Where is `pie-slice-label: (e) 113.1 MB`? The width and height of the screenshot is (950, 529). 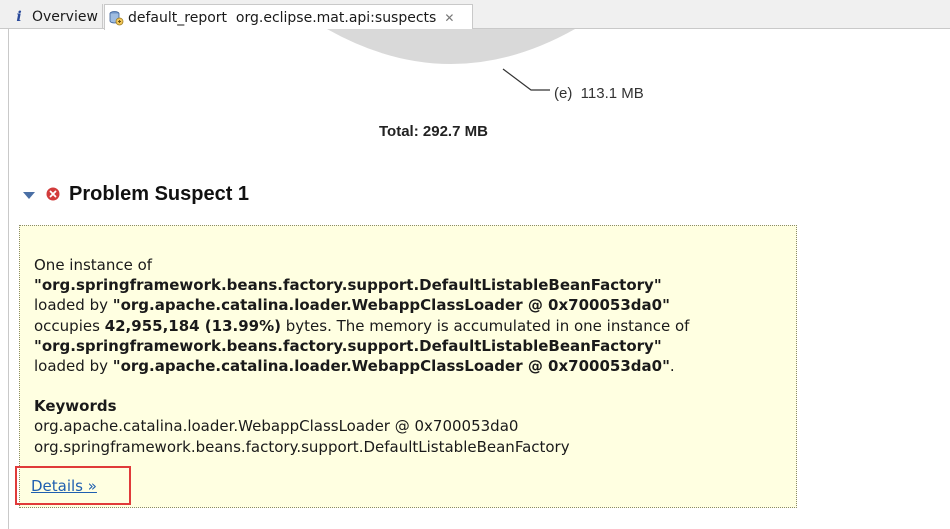 pie-slice-label: (e) 113.1 MB is located at coordinates (599, 93).